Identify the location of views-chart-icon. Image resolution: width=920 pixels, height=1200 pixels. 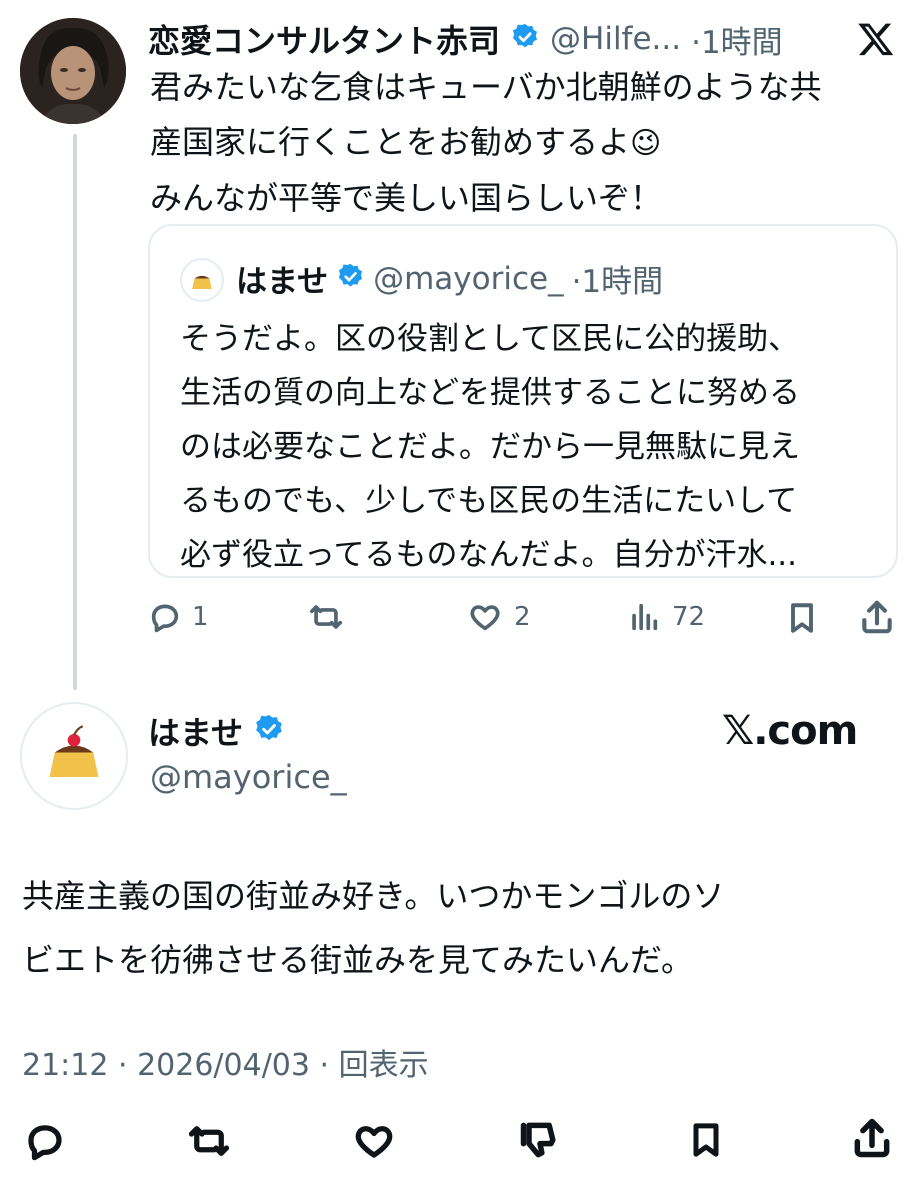
(645, 617).